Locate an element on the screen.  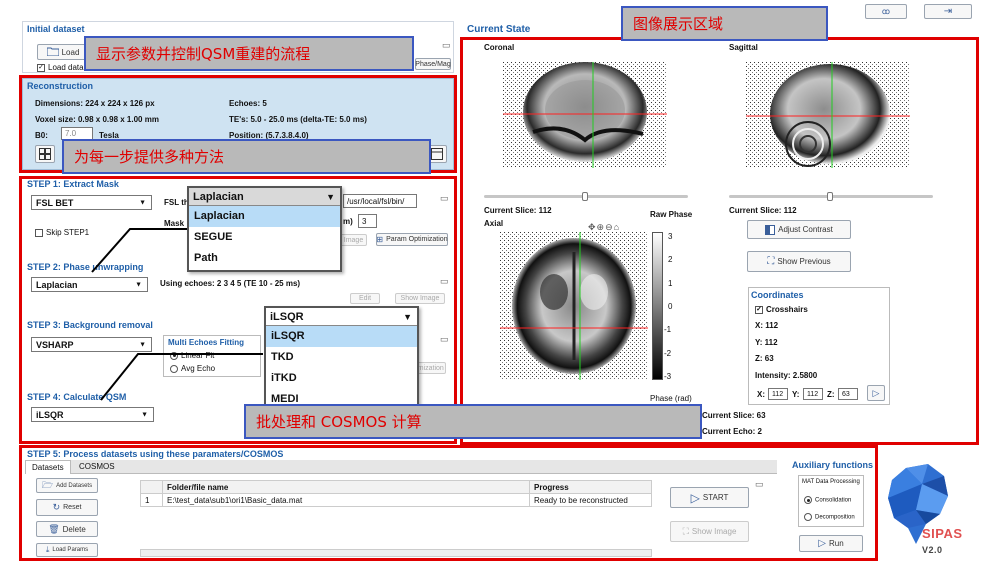
exit-icon: ⇥ is located at coordinates (948, 11).